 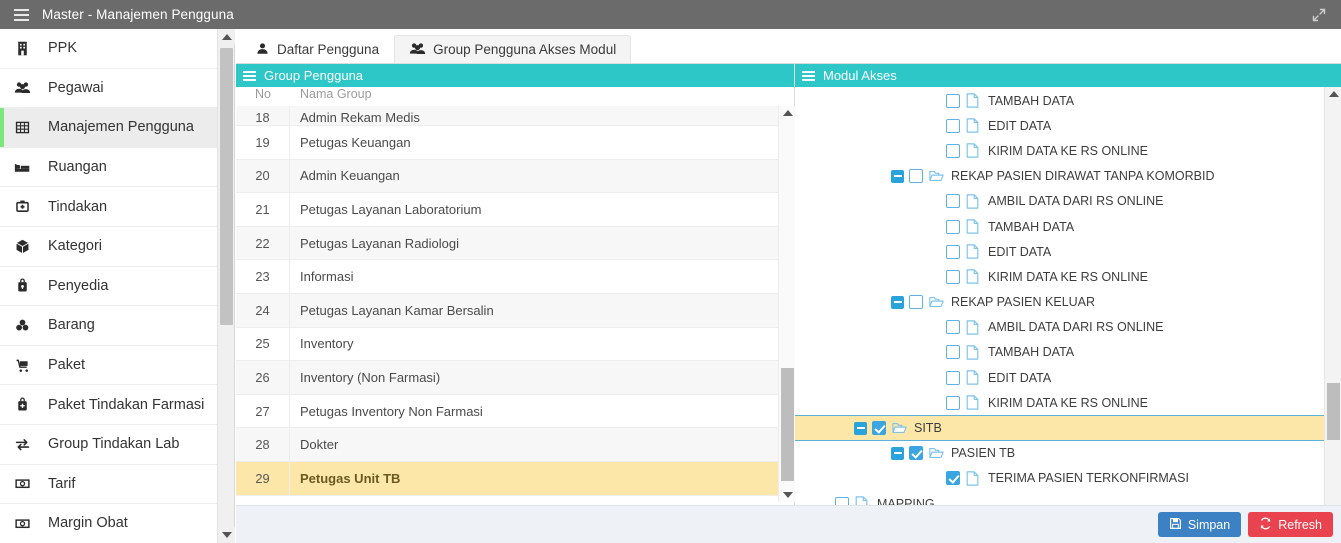 What do you see at coordinates (226, 186) in the screenshot?
I see `sidebar-scroll-thumb` at bounding box center [226, 186].